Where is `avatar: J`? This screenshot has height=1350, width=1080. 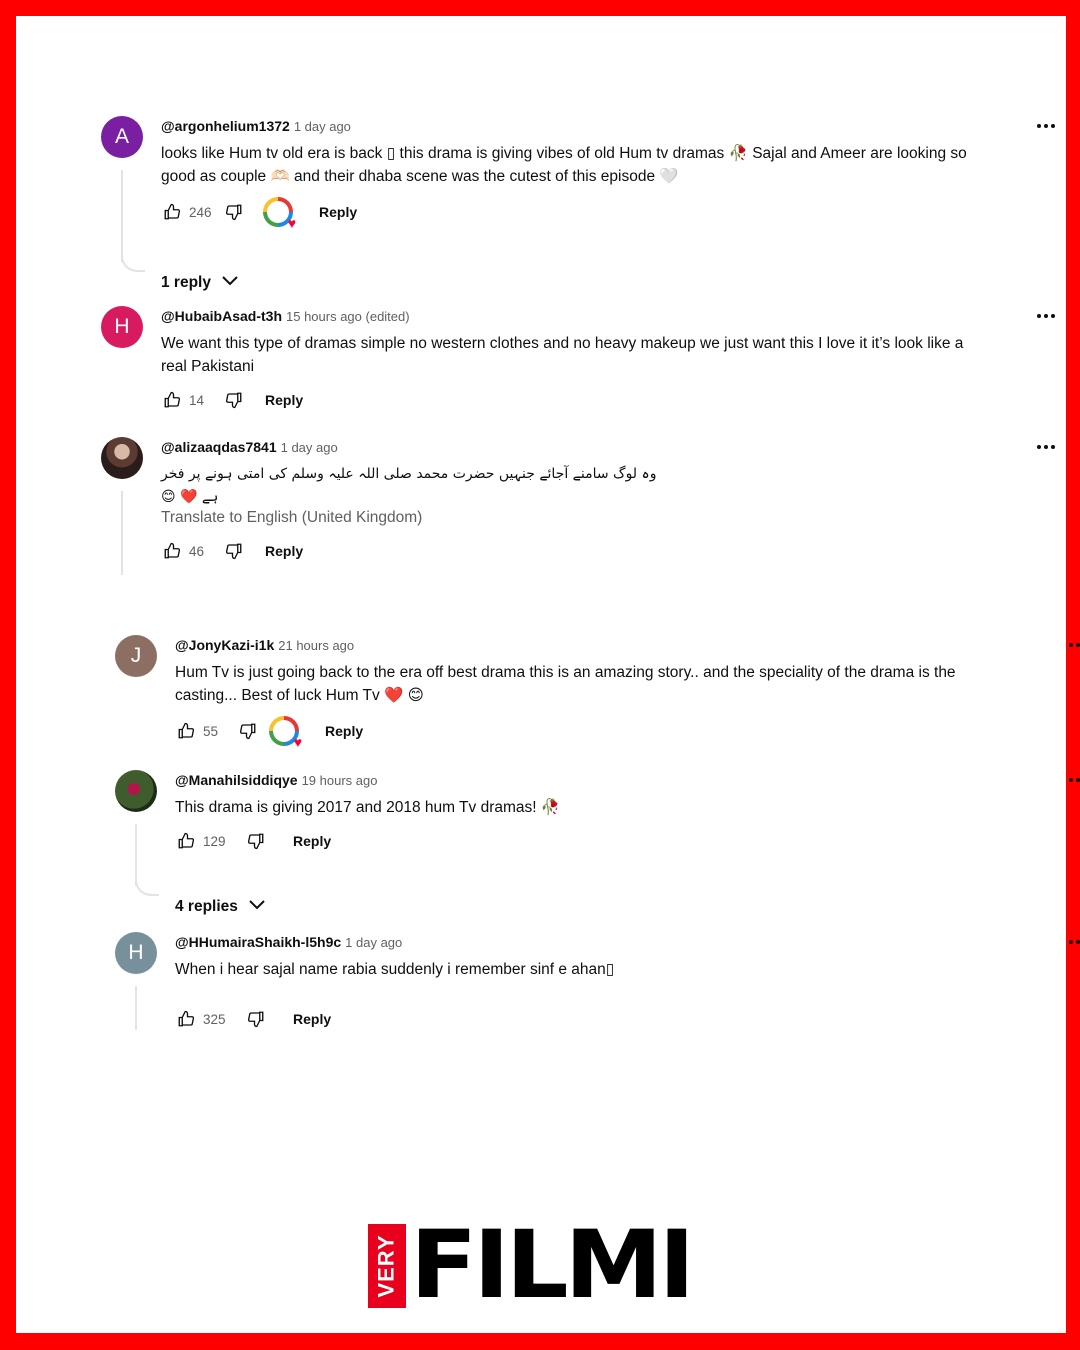 avatar: J is located at coordinates (136, 656).